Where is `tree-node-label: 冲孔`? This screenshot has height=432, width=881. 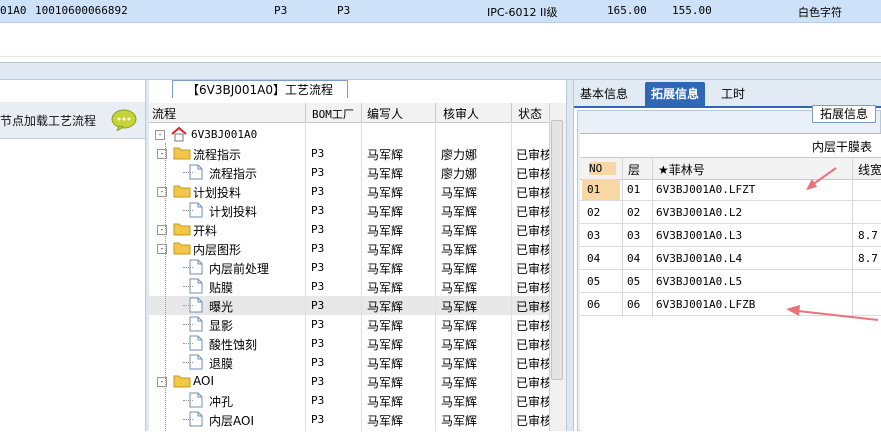 tree-node-label: 冲孔 is located at coordinates (221, 402).